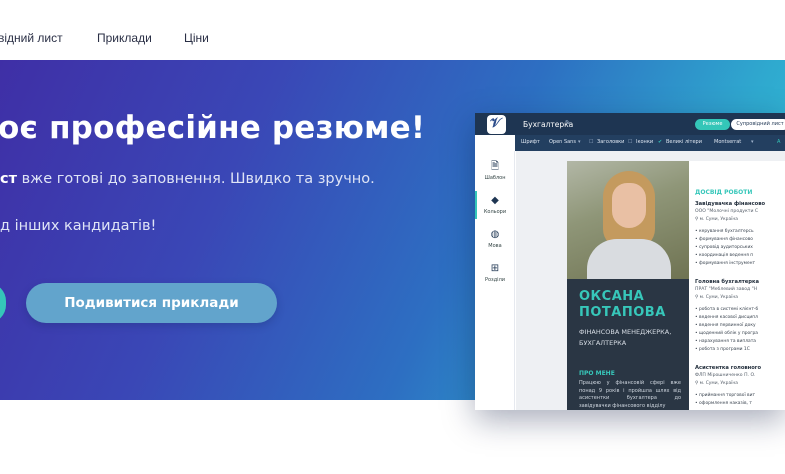 This screenshot has width=785, height=474. What do you see at coordinates (725, 325) in the screenshot?
I see `job-bullet: • ведення первинної доку` at bounding box center [725, 325].